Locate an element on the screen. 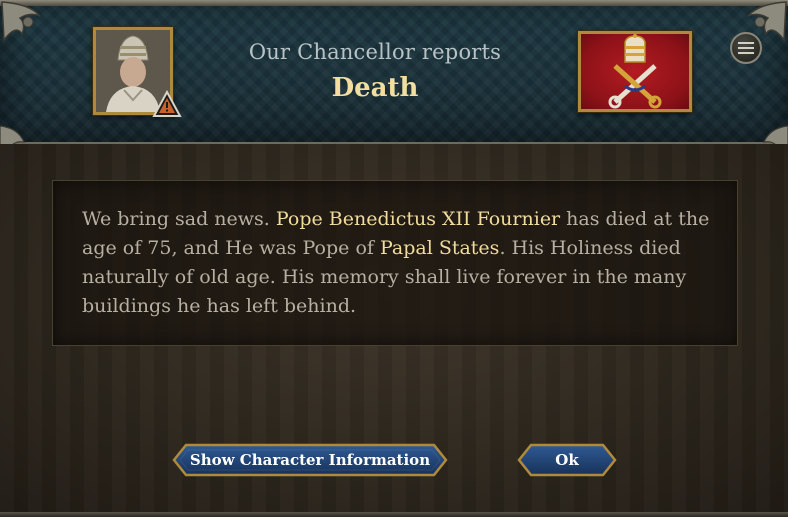 This screenshot has width=788, height=517. header-rim is located at coordinates (394, 3).